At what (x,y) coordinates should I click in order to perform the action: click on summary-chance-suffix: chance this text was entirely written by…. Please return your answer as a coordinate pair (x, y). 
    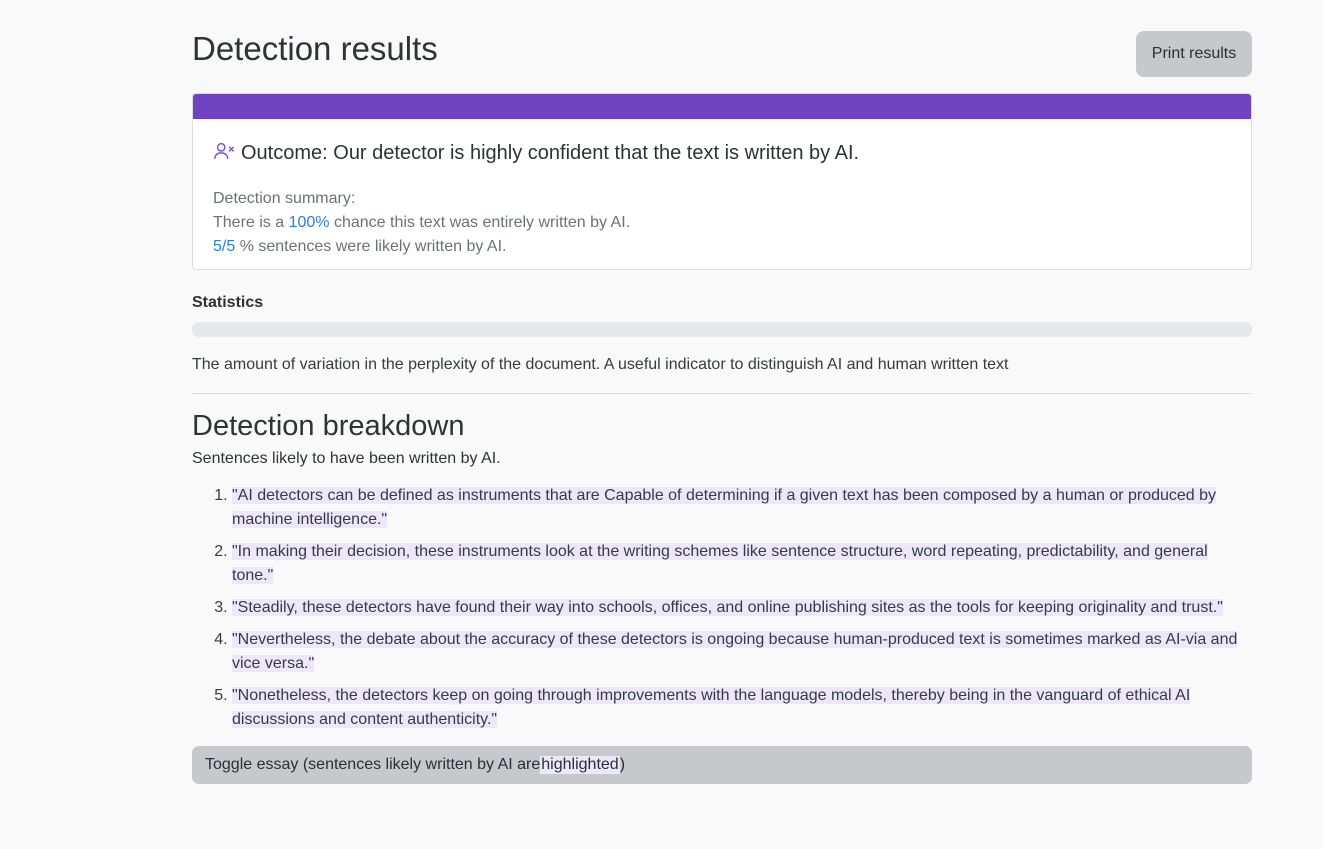
    Looking at the image, I should click on (480, 222).